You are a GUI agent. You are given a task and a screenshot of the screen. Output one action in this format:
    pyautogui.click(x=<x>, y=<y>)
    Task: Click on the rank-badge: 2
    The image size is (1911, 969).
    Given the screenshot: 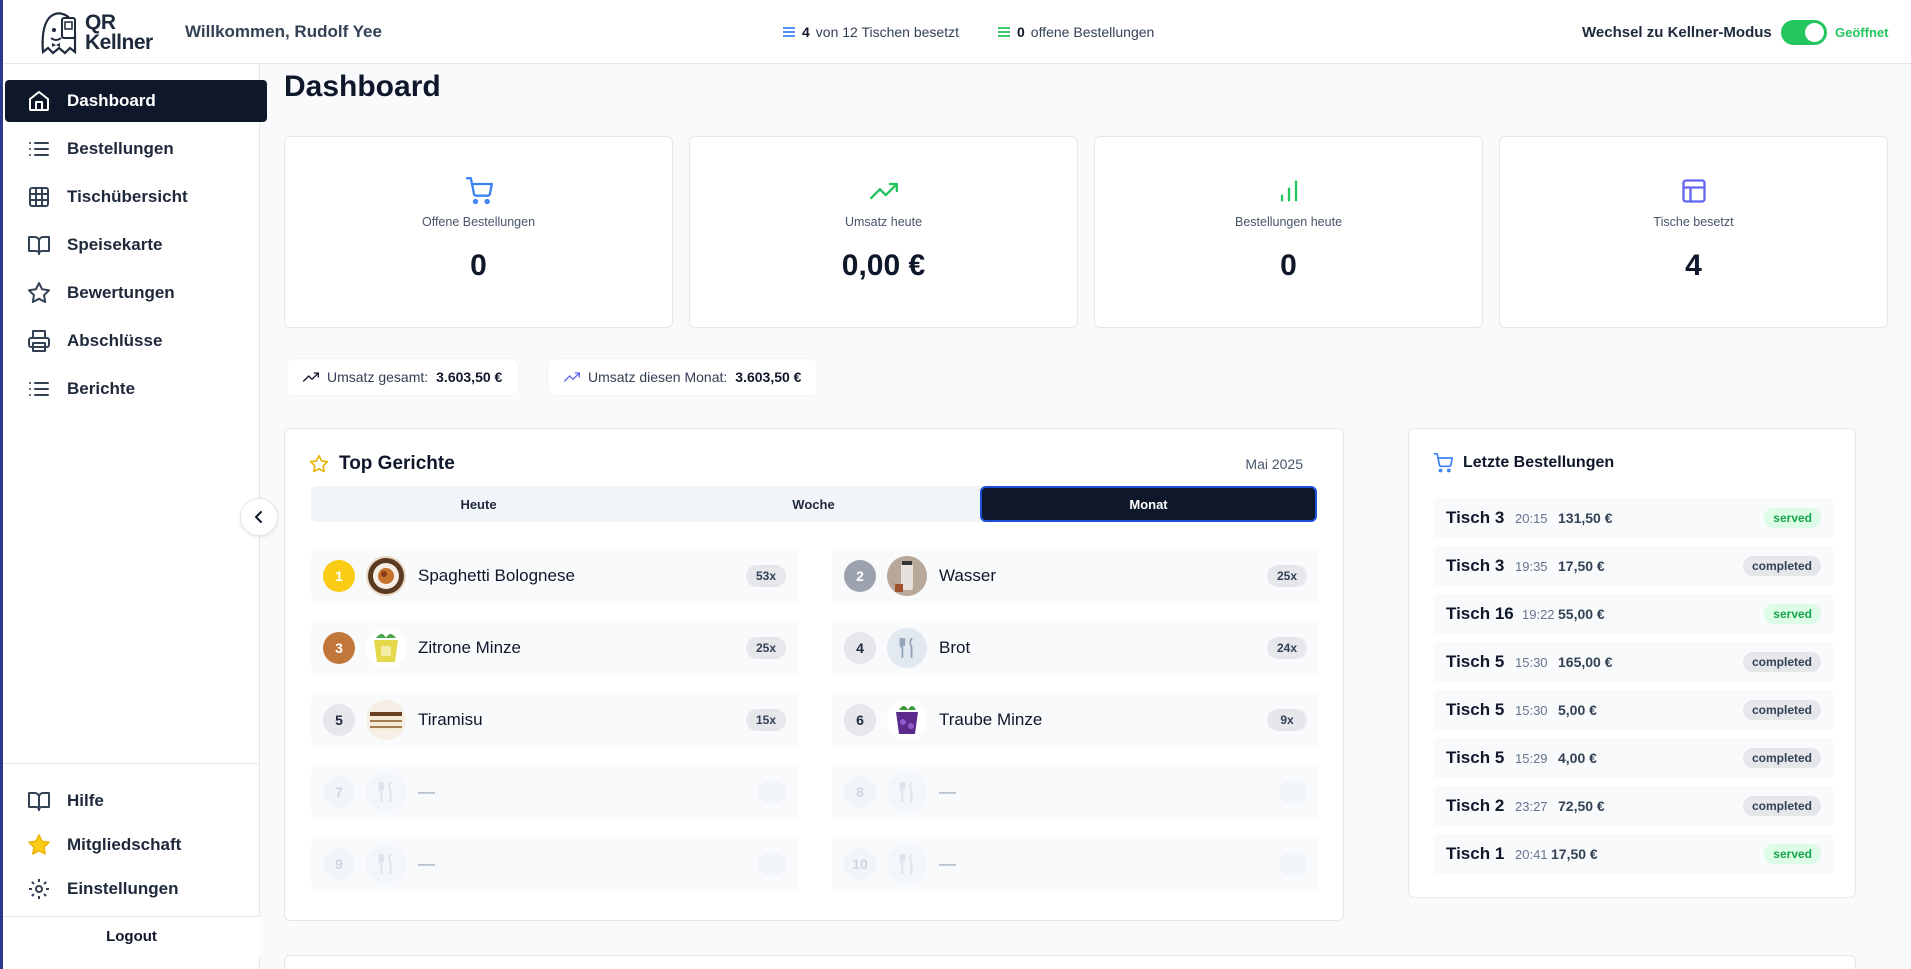 What is the action you would take?
    pyautogui.click(x=860, y=576)
    